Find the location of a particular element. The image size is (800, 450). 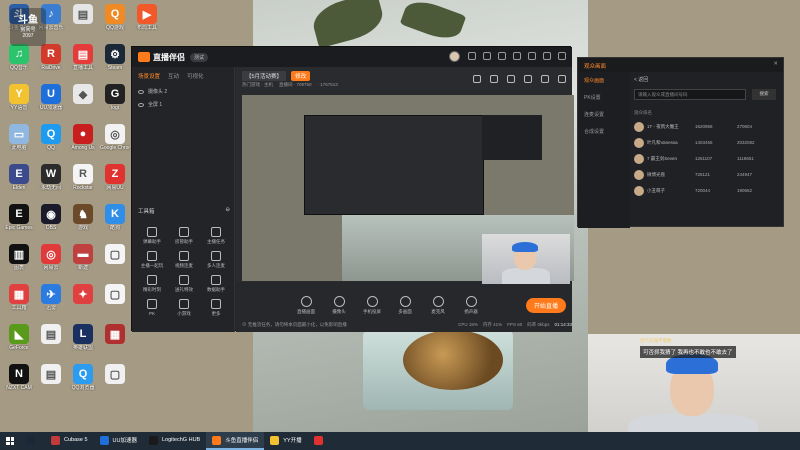

desktop-icon: ♫ QQ音乐 is located at coordinates (19, 57).